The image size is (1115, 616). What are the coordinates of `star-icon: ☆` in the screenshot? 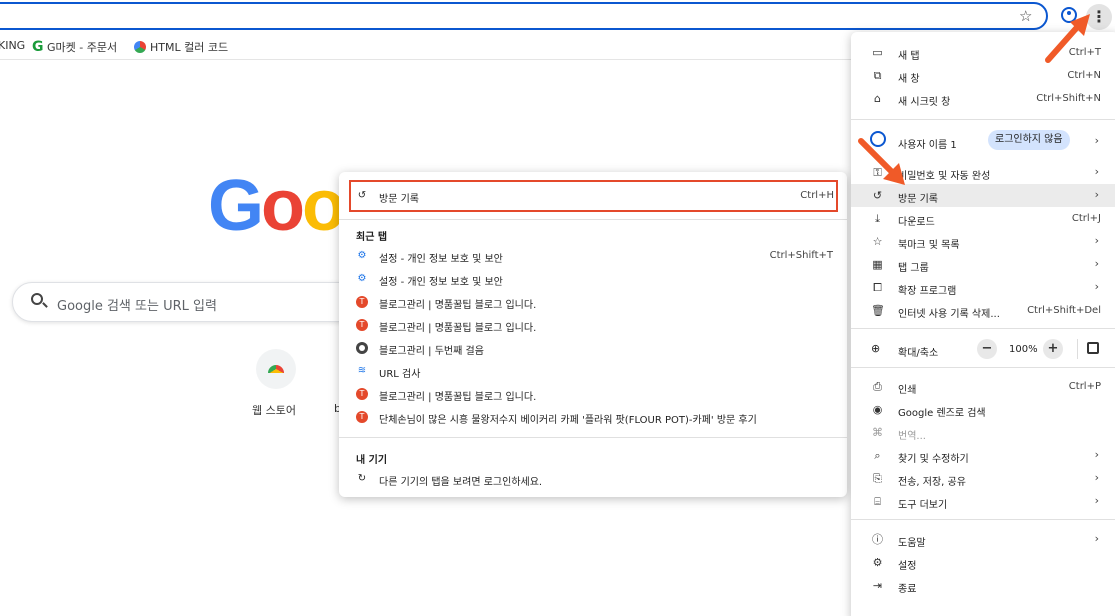 It's located at (877, 241).